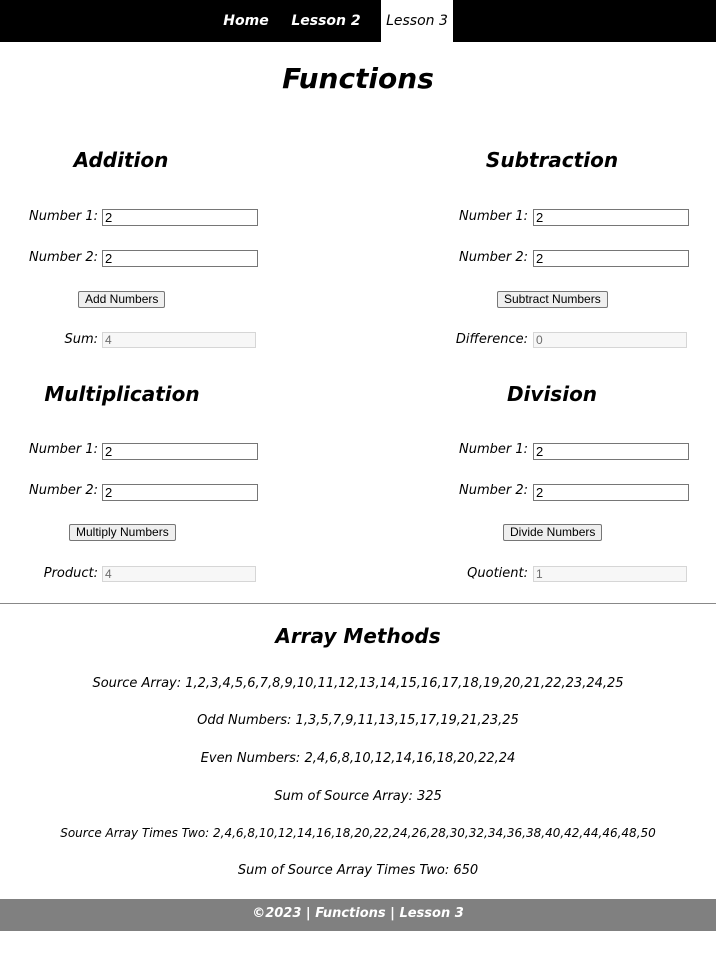 The height and width of the screenshot is (959, 716). I want to click on division-number2-label: Number 2:, so click(493, 490).